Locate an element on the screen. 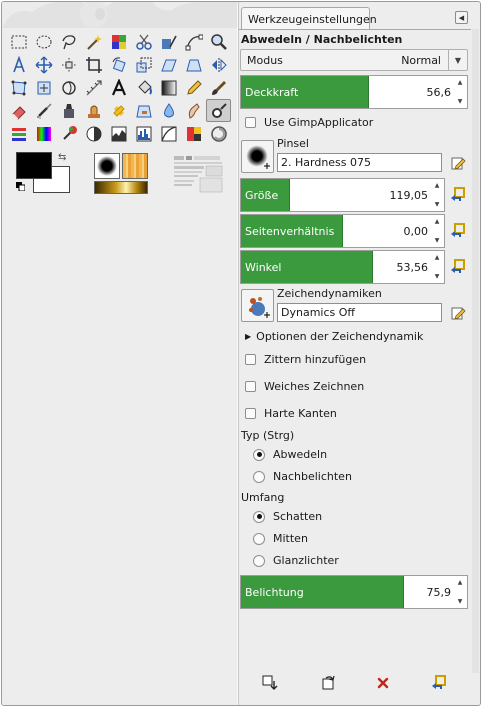  tab-tool-options: Werkzeugeinstellungen is located at coordinates (309, 18).